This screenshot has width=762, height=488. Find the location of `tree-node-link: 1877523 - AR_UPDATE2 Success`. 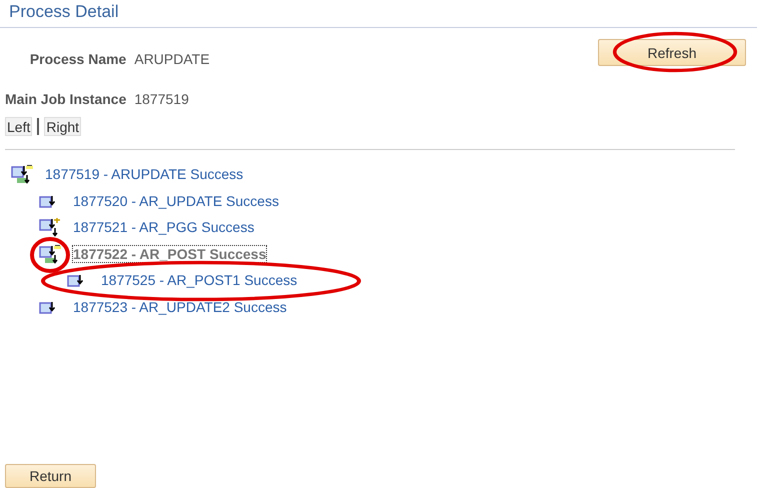

tree-node-link: 1877523 - AR_UPDATE2 Success is located at coordinates (180, 307).